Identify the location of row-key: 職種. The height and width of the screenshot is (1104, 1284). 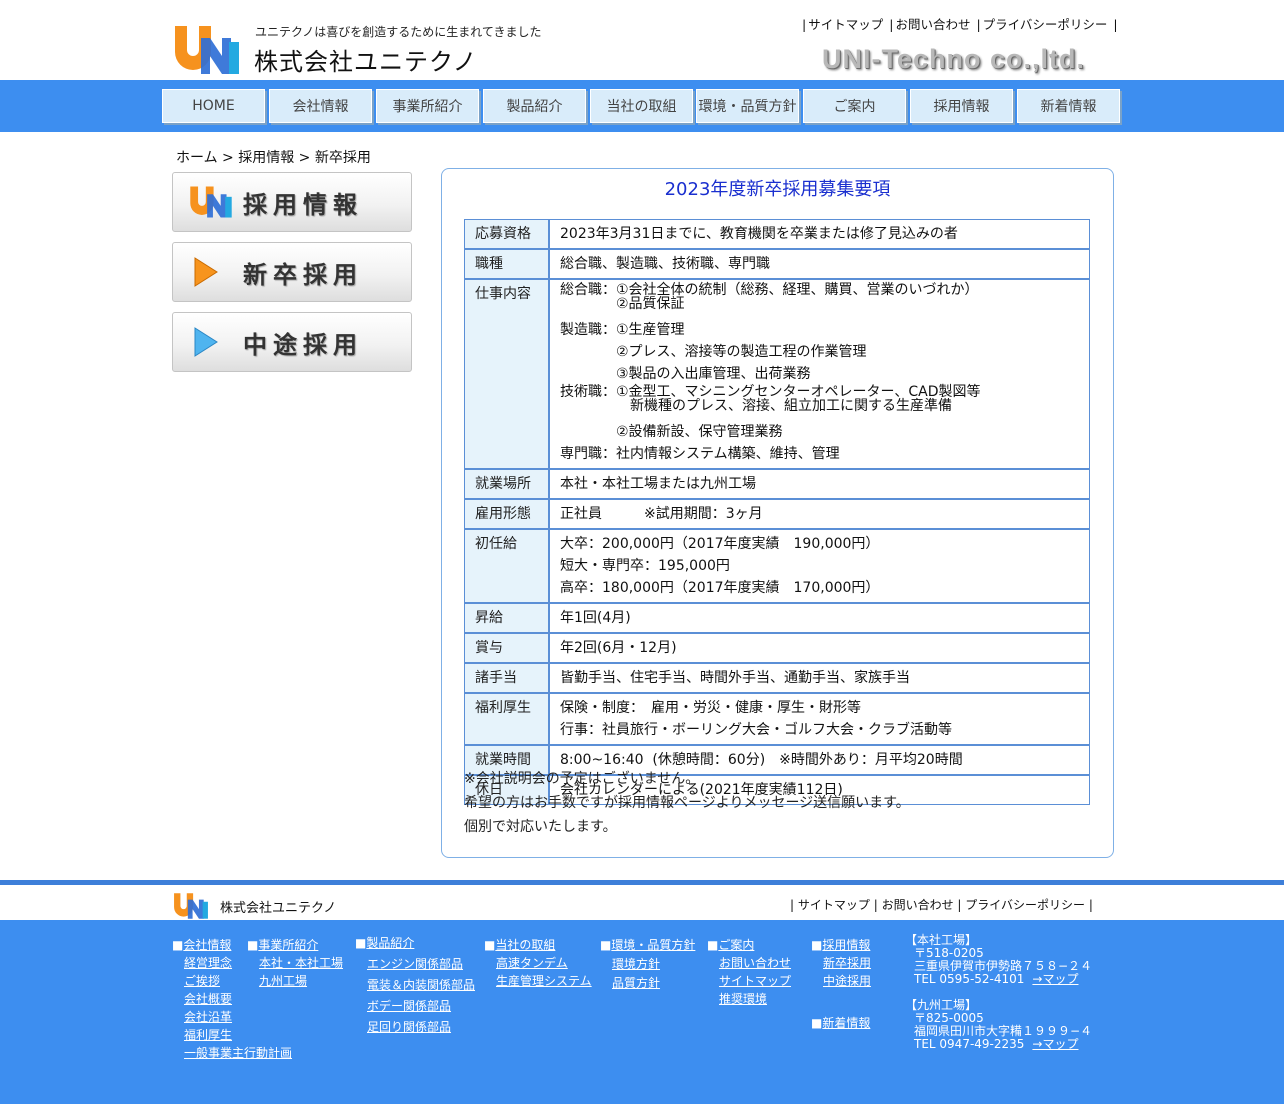
(506, 264).